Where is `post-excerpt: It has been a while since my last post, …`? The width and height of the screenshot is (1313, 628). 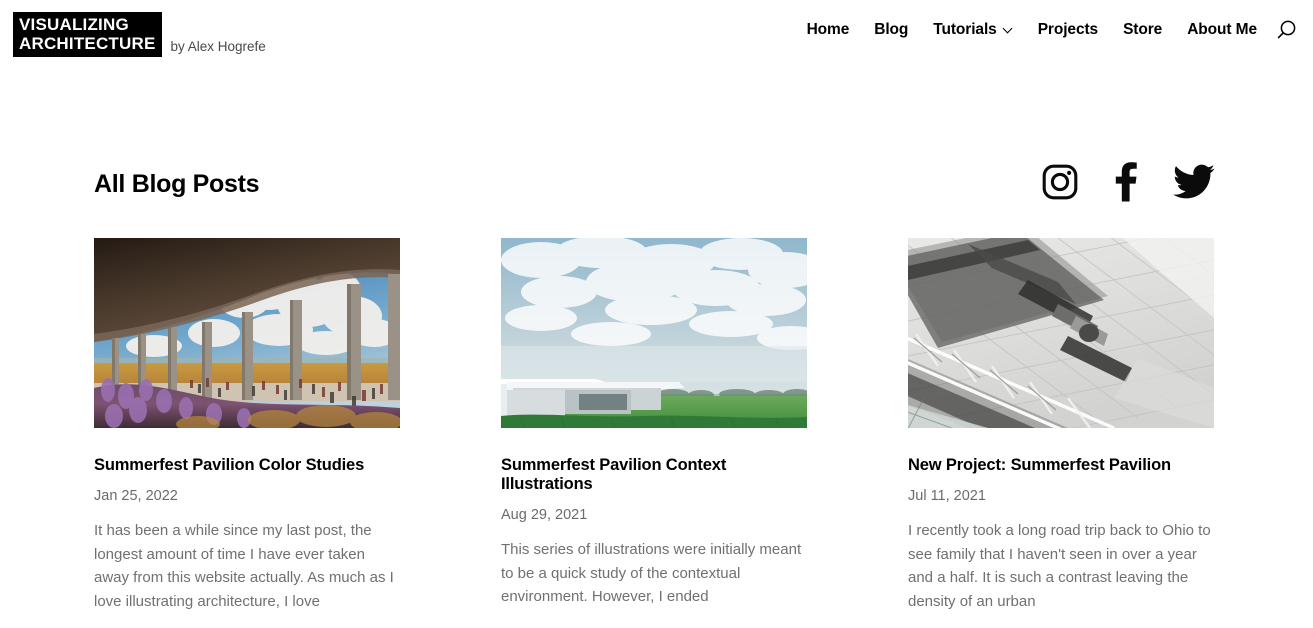
post-excerpt: It has been a while since my last post, … is located at coordinates (244, 566).